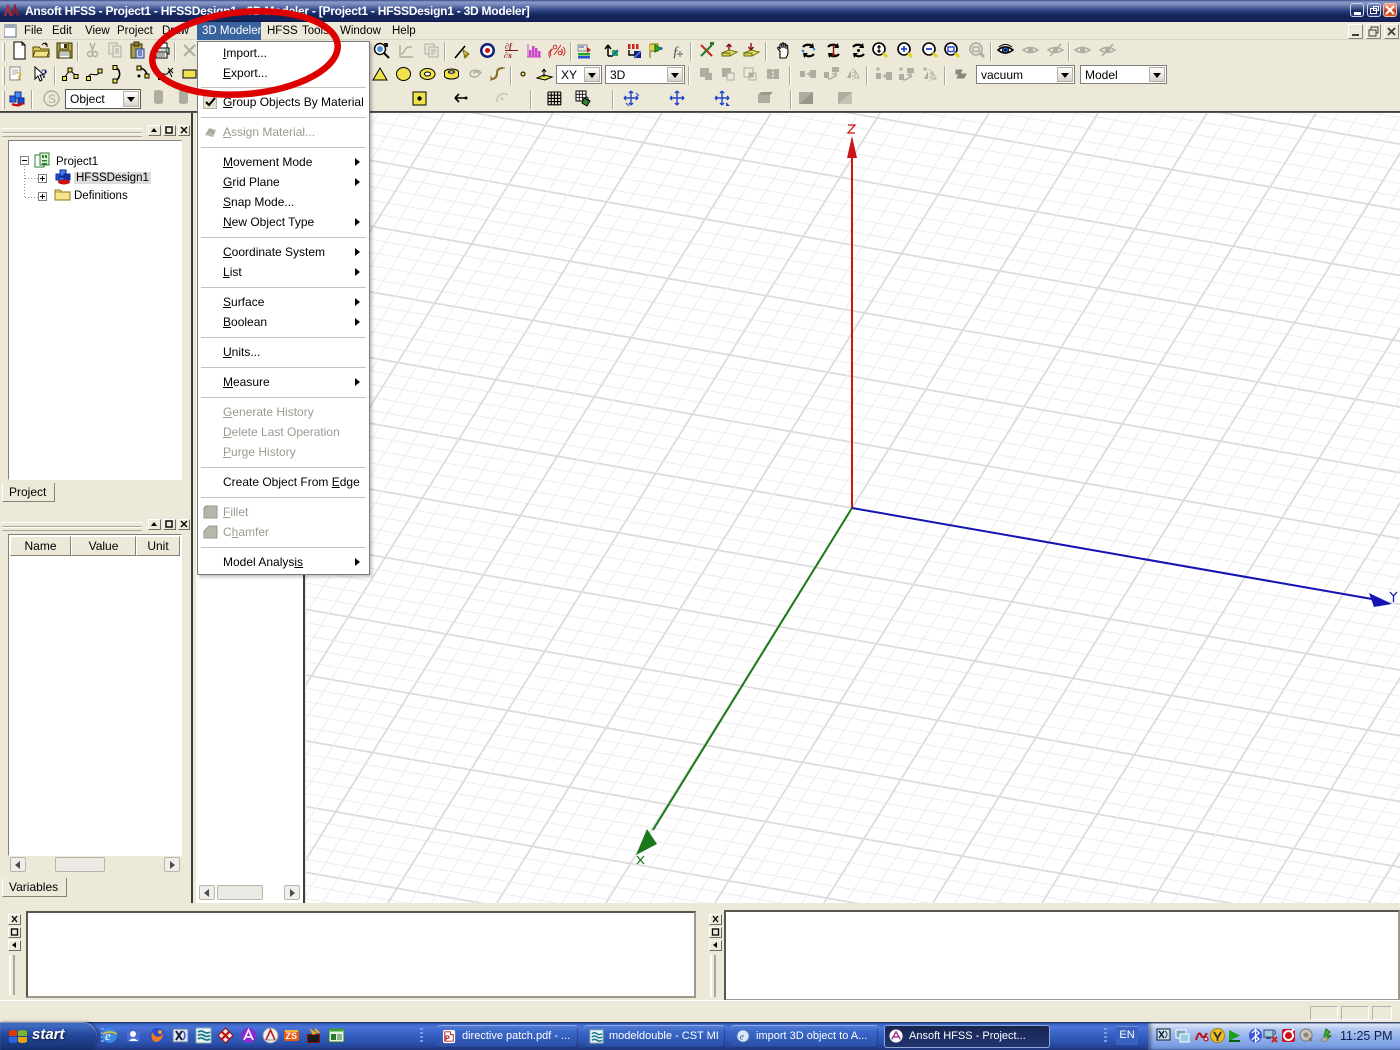 This screenshot has width=1400, height=1050. I want to click on svg-text: S, so click(52, 99).